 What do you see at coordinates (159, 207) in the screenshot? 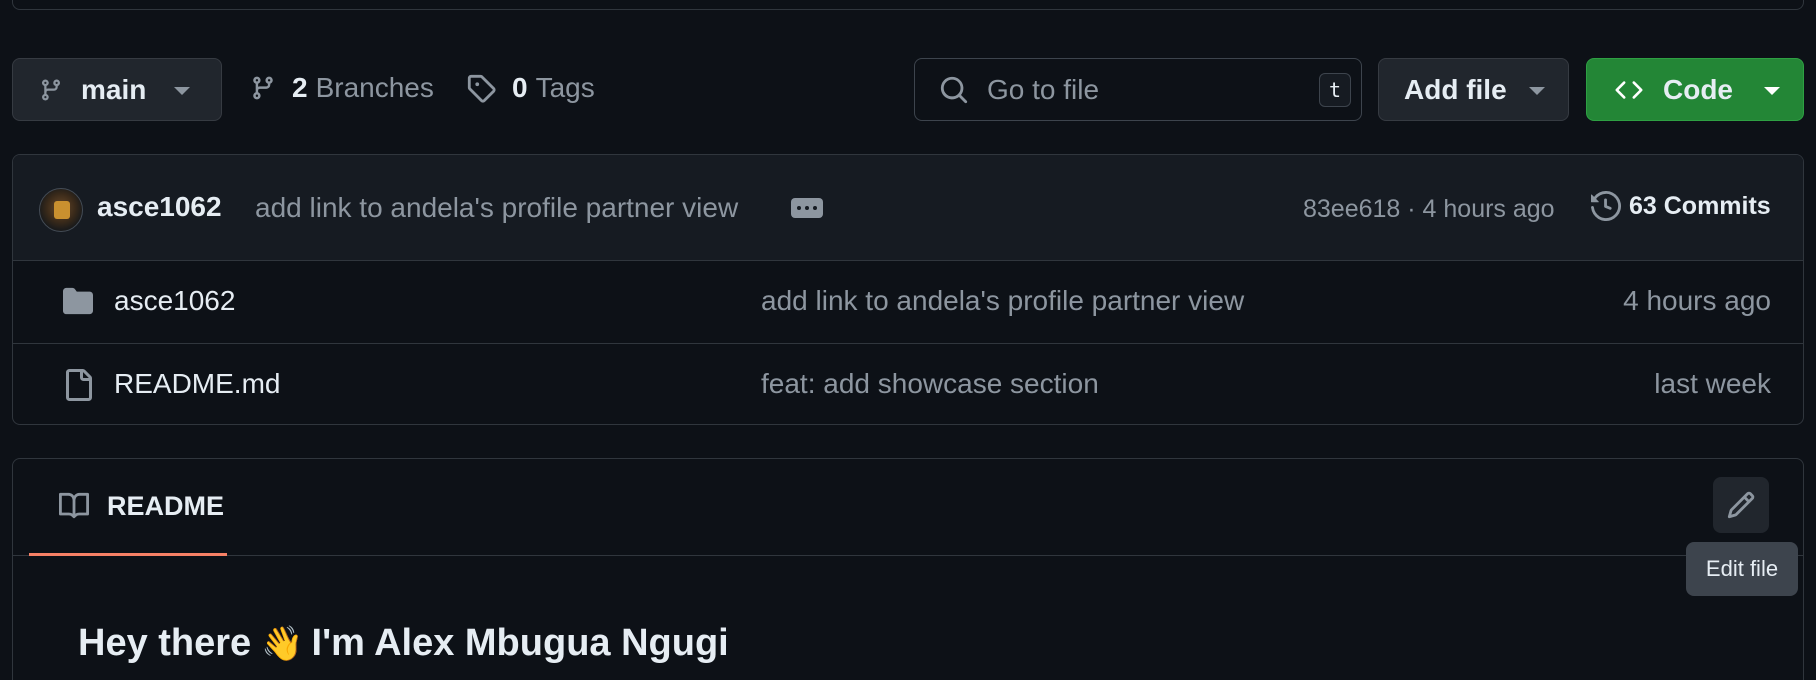
I see `commit-author: asce1062` at bounding box center [159, 207].